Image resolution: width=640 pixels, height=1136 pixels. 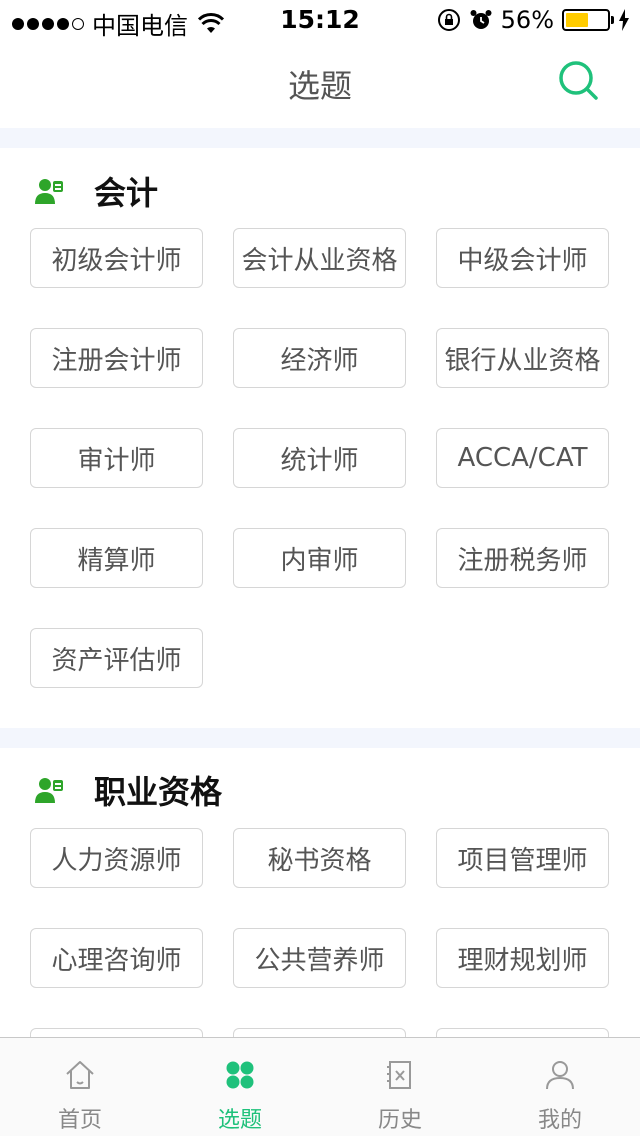 I want to click on page-title: 选题, so click(x=319, y=86).